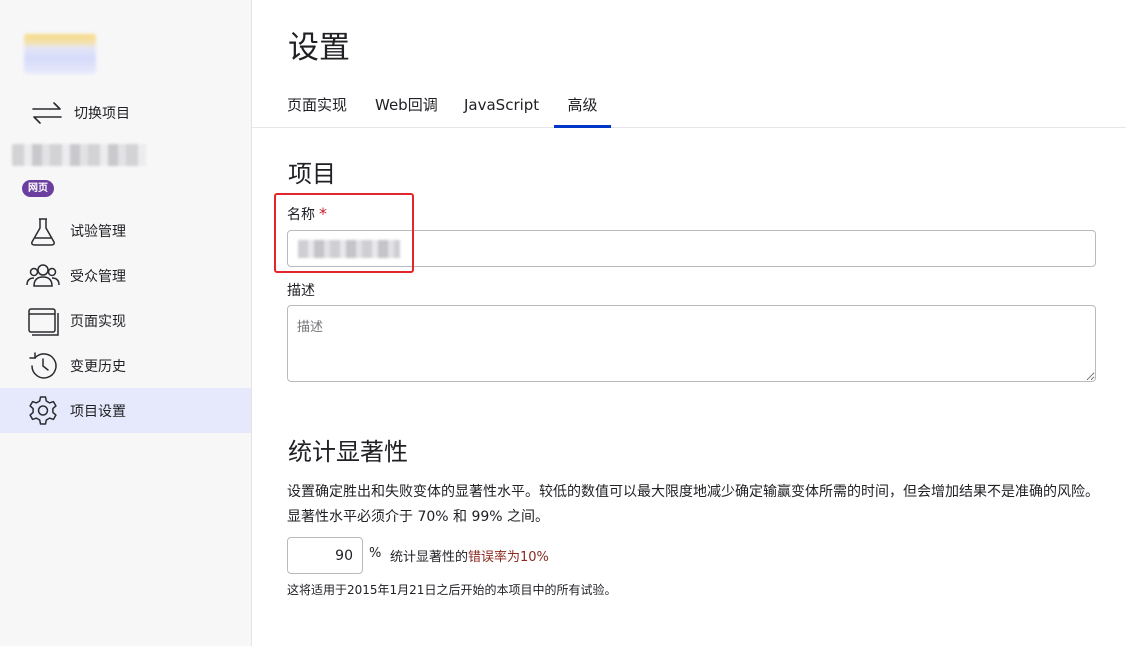  Describe the element at coordinates (98, 231) in the screenshot. I see `sidebar-item-label: 试验管理` at that location.